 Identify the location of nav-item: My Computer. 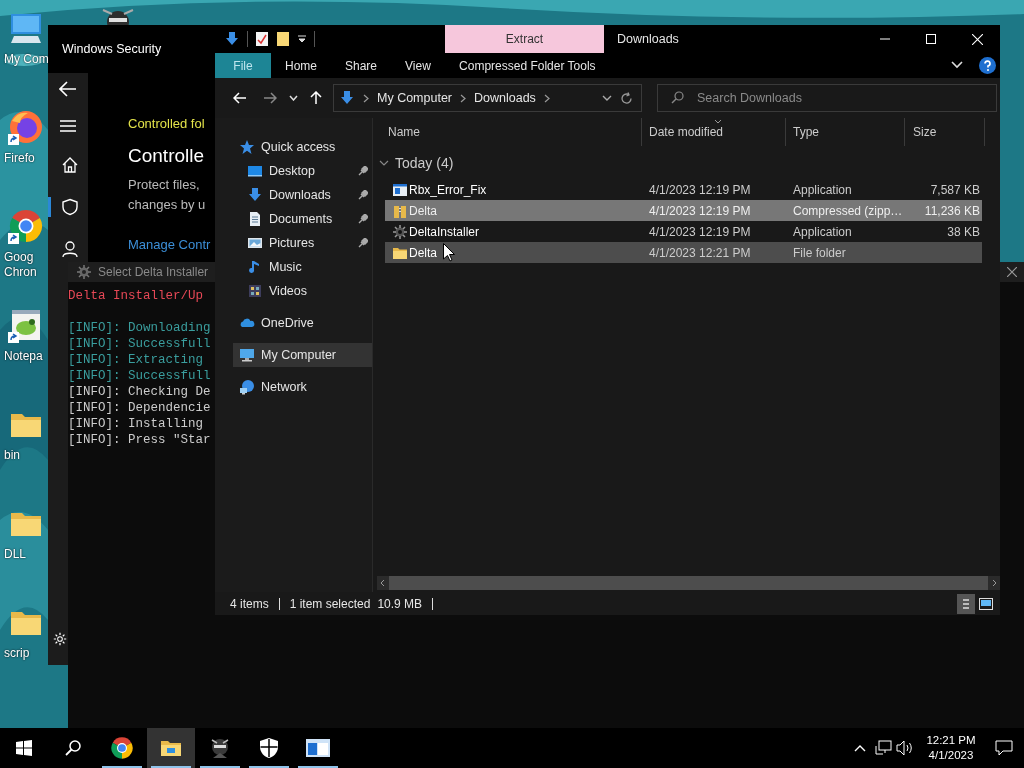
(302, 355).